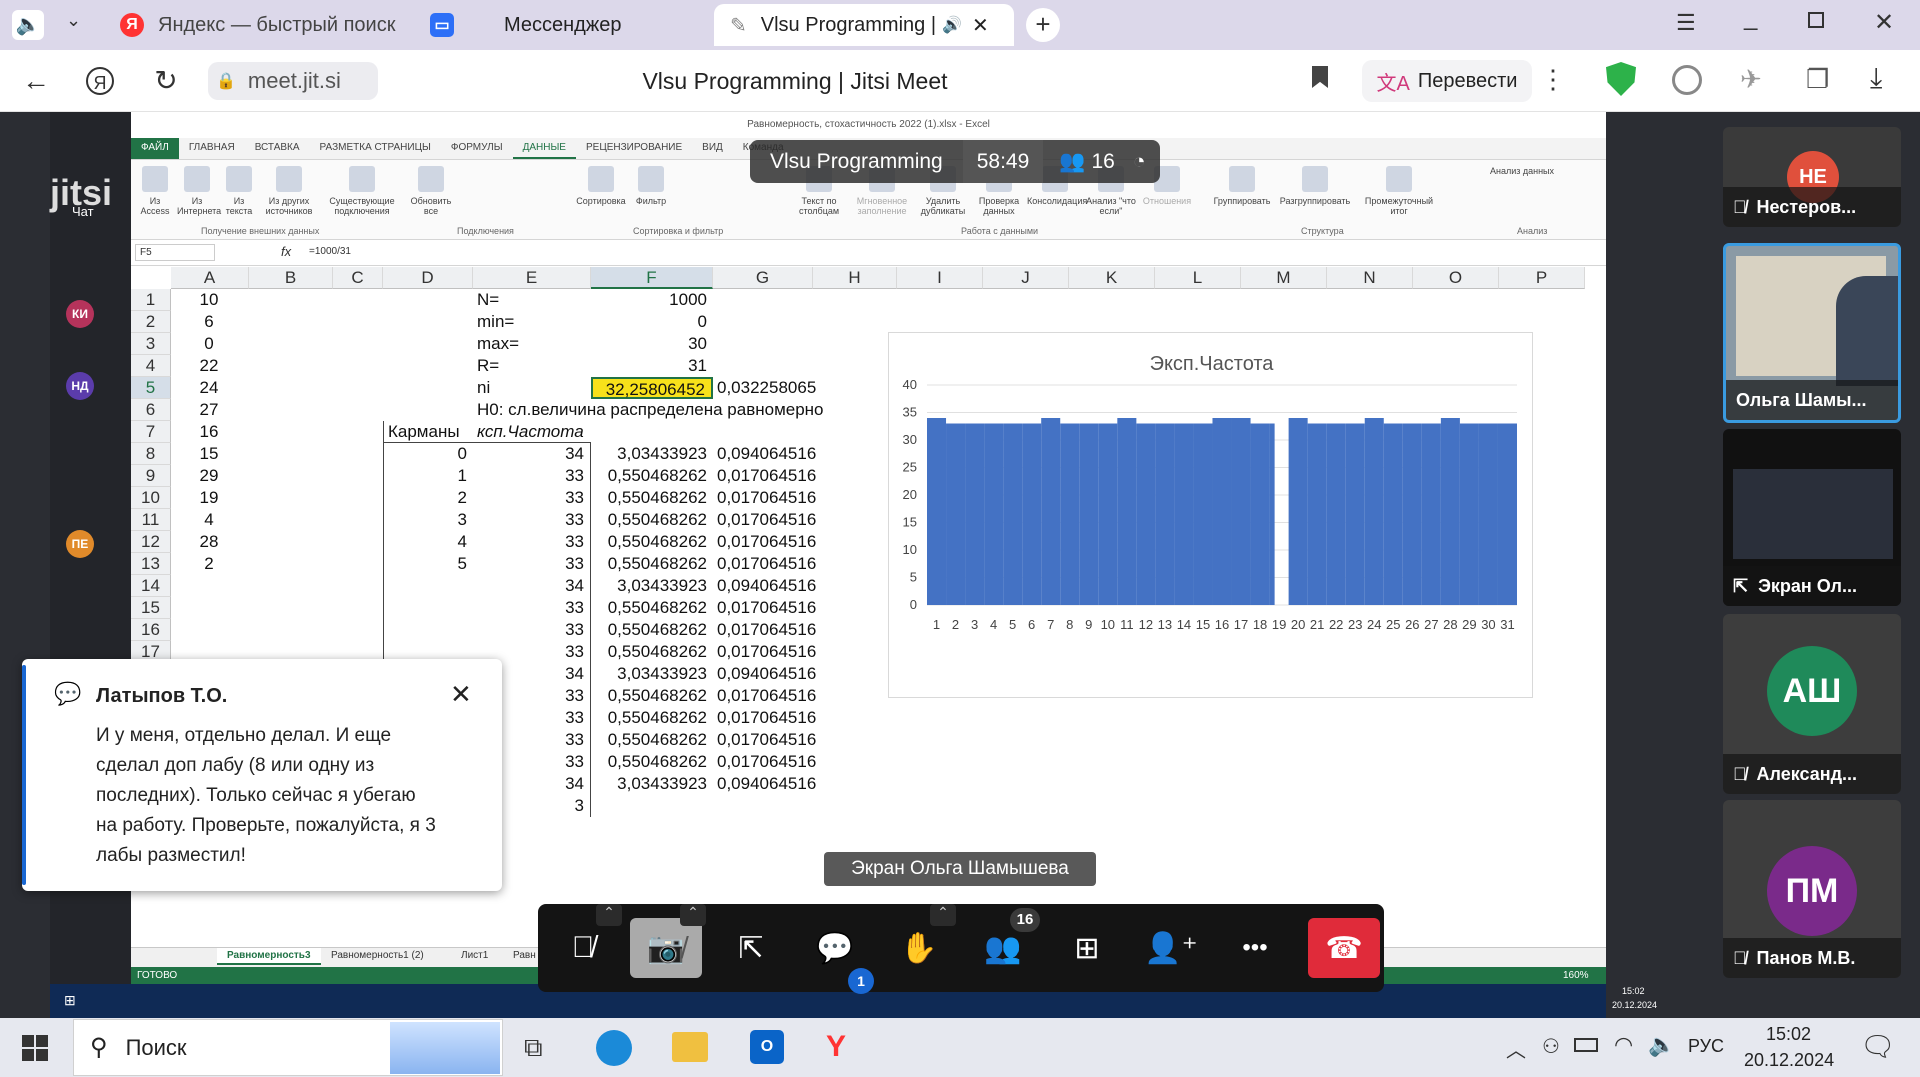 The width and height of the screenshot is (1920, 1077). Describe the element at coordinates (1621, 79) in the screenshot. I see `protect-shield-icon` at that location.